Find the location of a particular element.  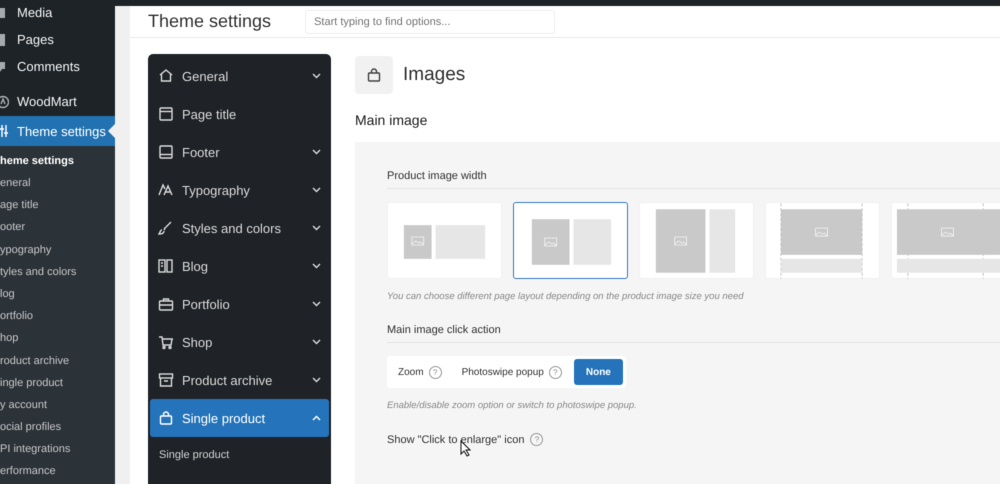

submenu-link: hop is located at coordinates (57, 338).